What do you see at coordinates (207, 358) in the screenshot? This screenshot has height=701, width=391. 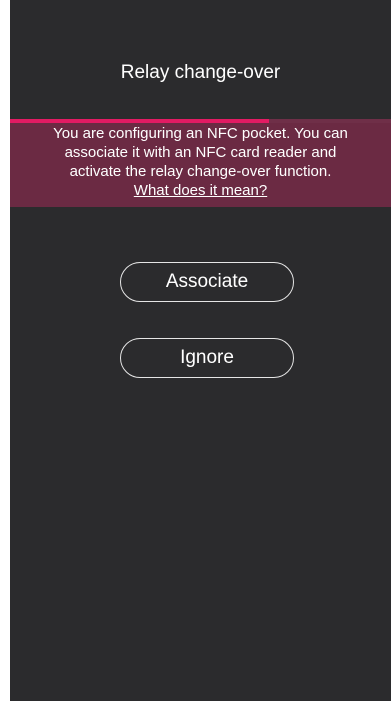 I see `ignore-button: Ignore` at bounding box center [207, 358].